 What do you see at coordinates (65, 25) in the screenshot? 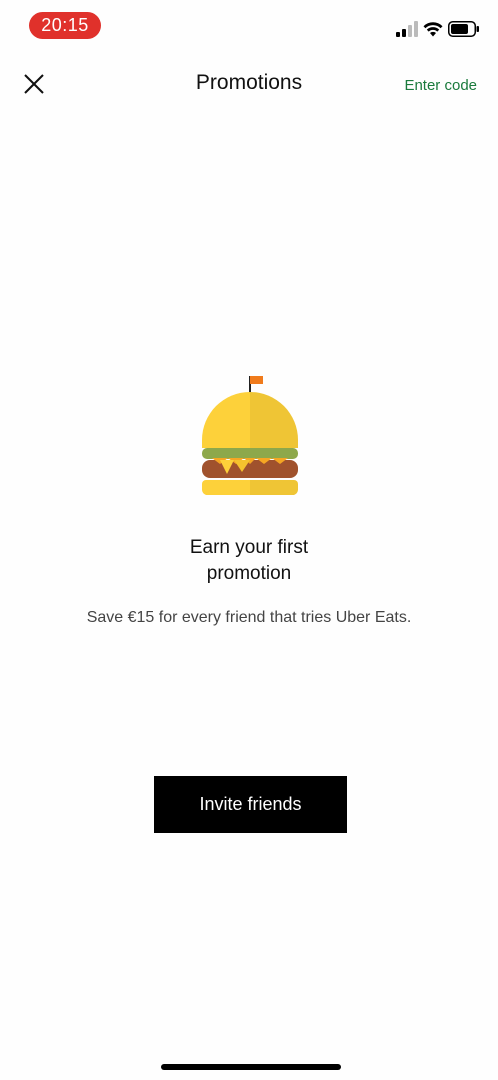
I see `status-time: 20:15` at bounding box center [65, 25].